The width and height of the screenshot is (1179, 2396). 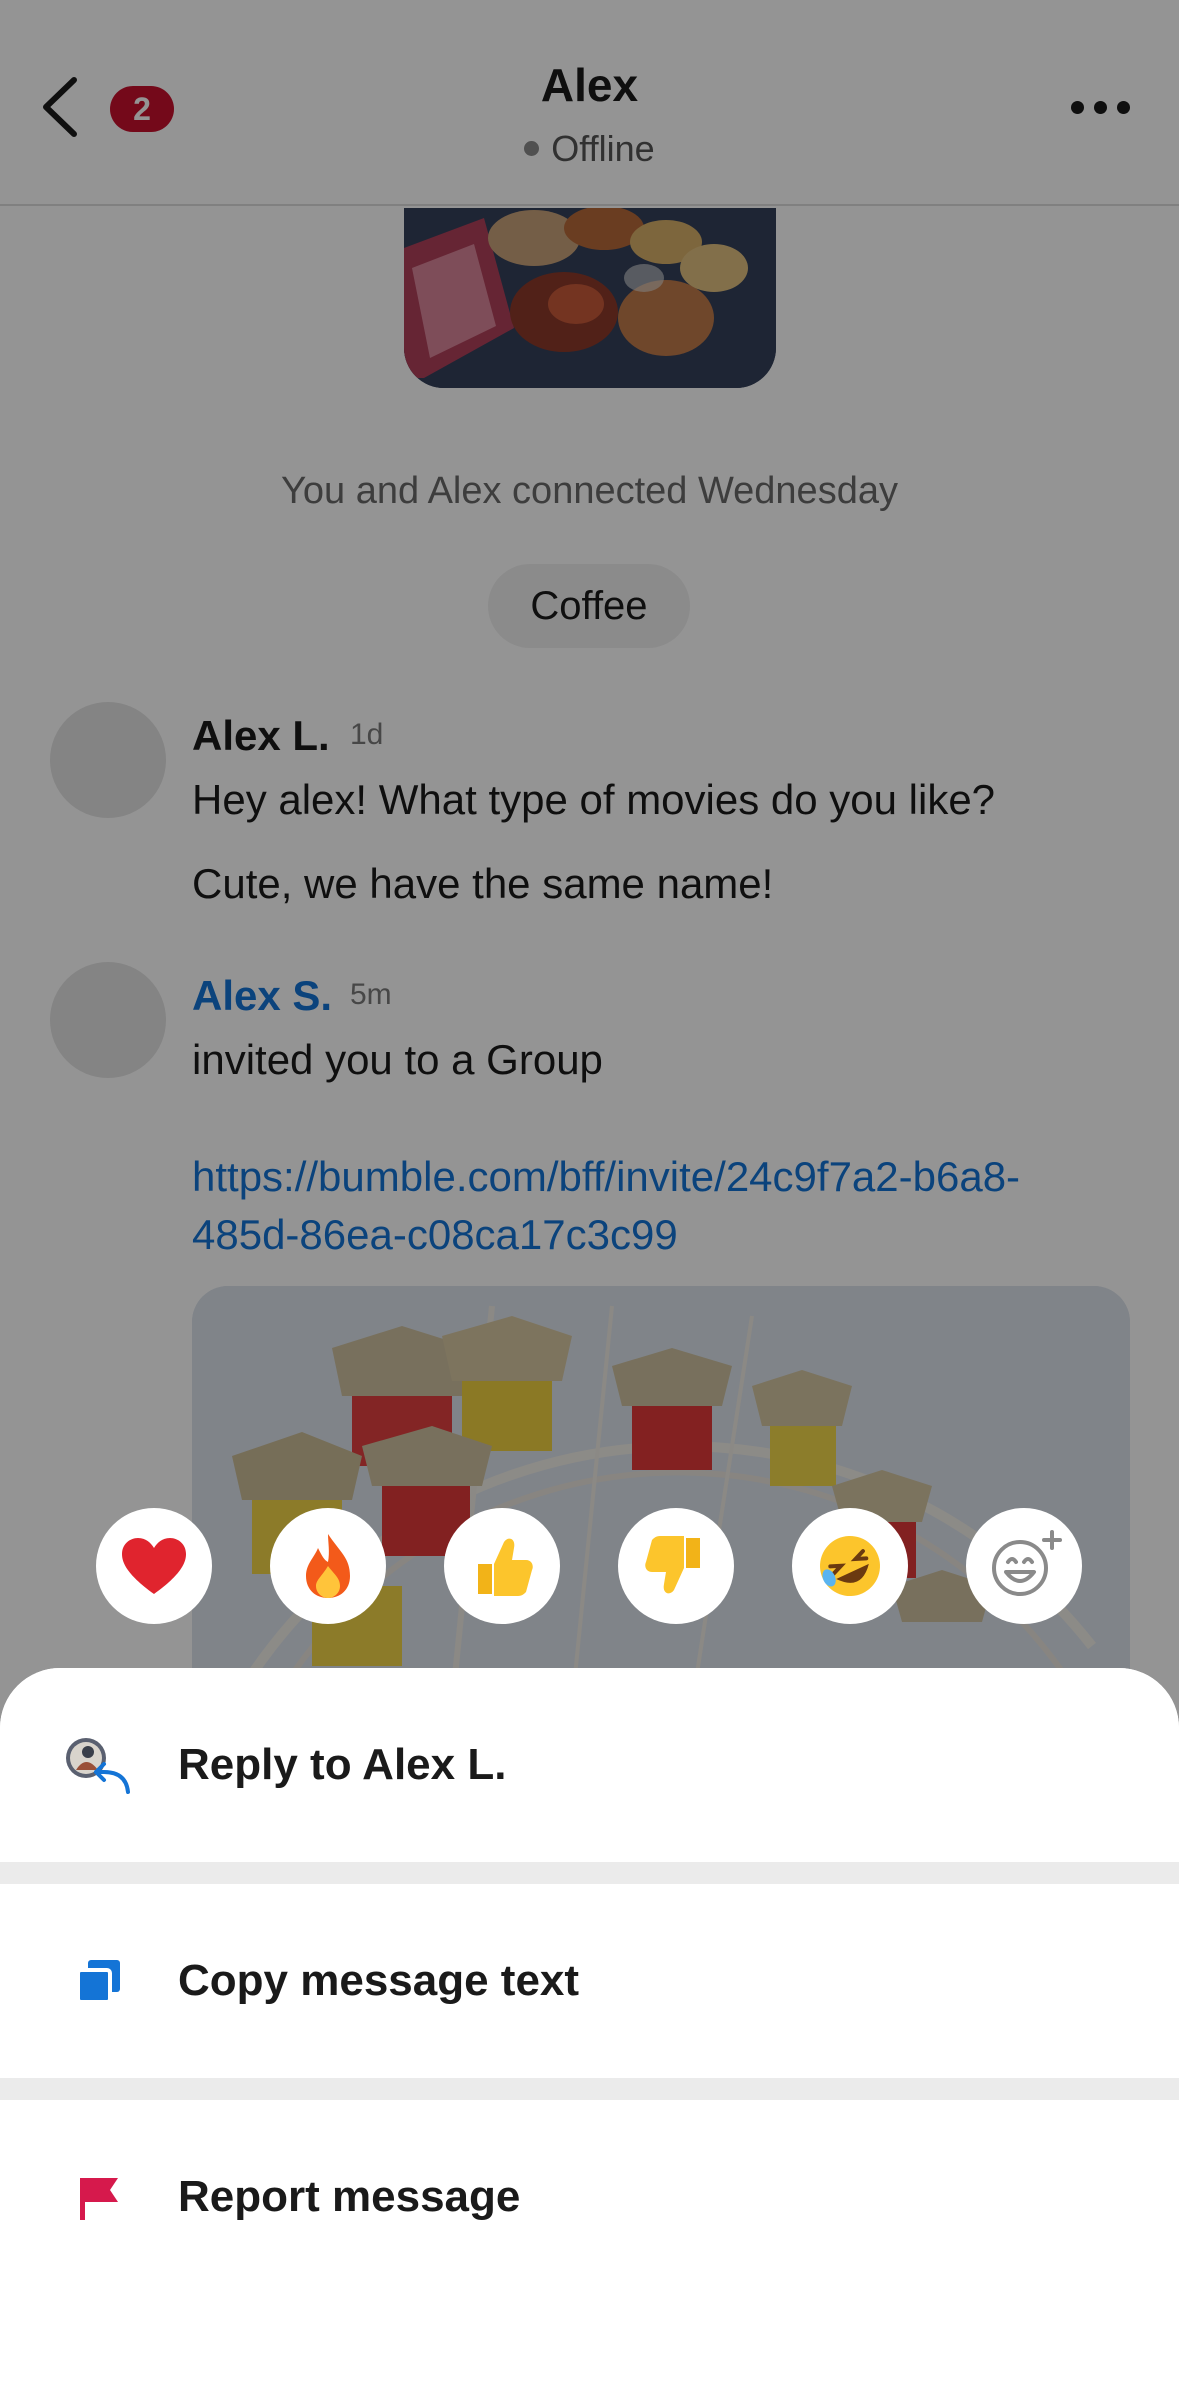 I want to click on copy-text-action: Copy message text, so click(x=589, y=1981).